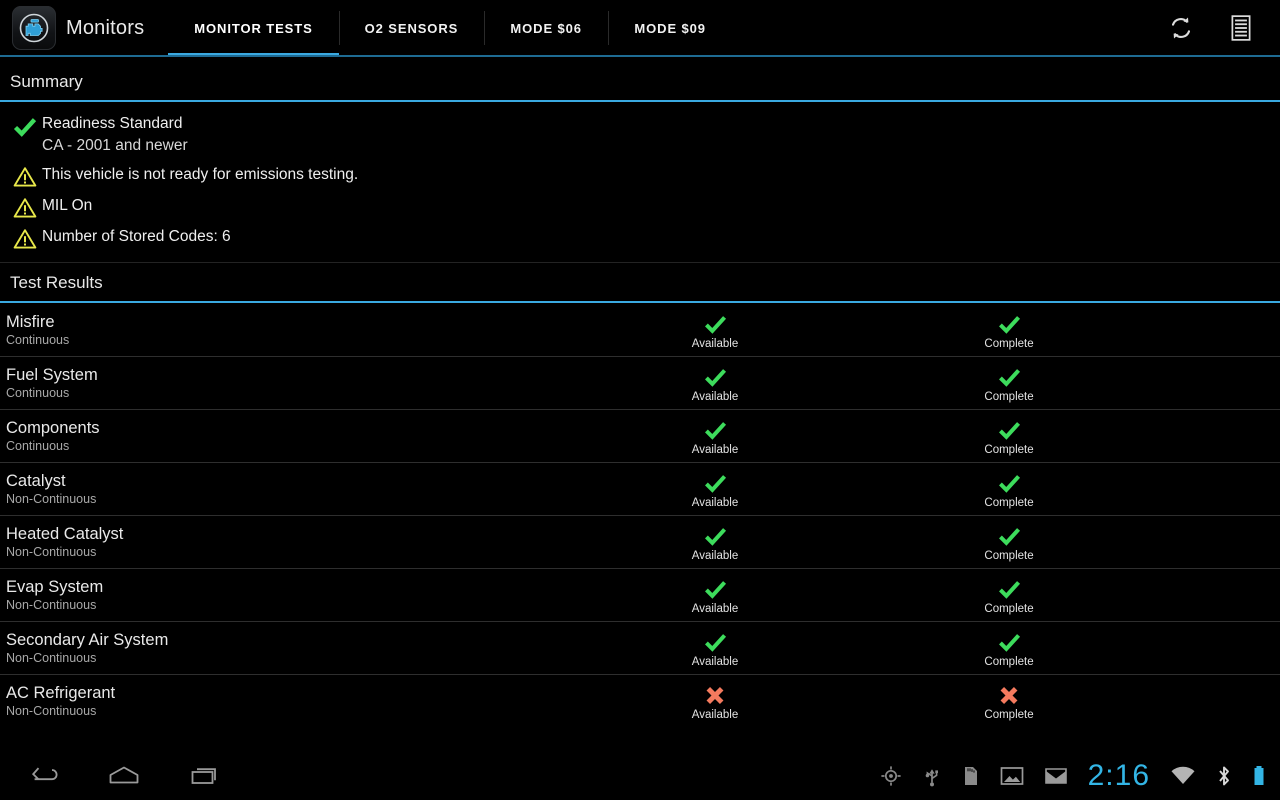 This screenshot has width=1280, height=800. What do you see at coordinates (56, 282) in the screenshot?
I see `test-results-title: Test Results` at bounding box center [56, 282].